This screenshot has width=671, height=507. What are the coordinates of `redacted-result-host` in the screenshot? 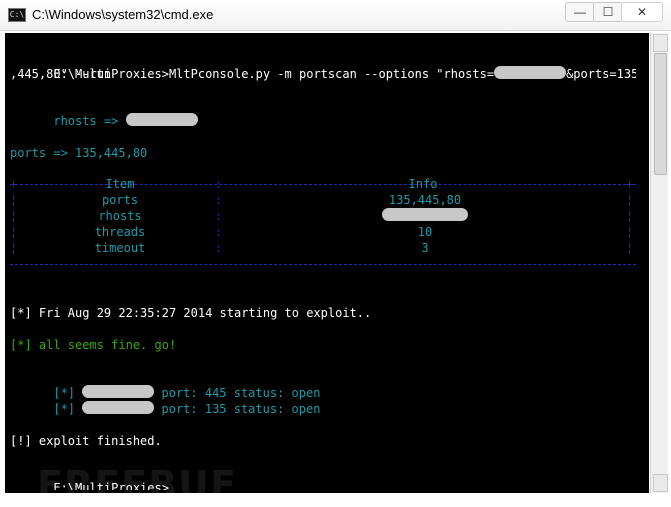 It's located at (118, 407).